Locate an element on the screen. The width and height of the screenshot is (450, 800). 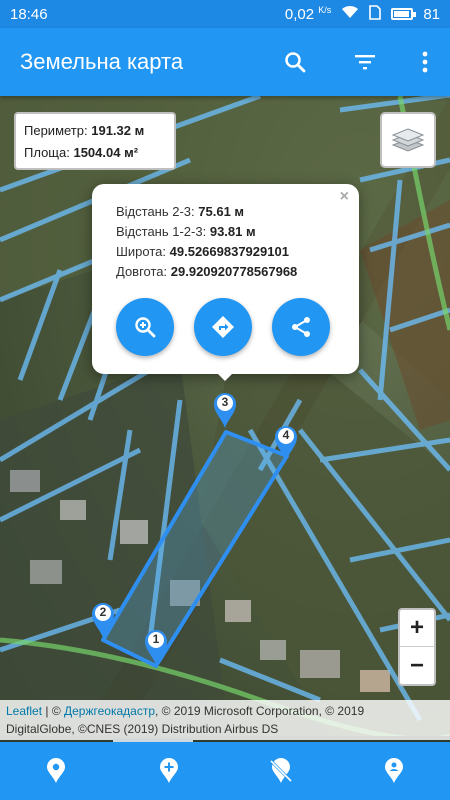
share-icon is located at coordinates (301, 327).